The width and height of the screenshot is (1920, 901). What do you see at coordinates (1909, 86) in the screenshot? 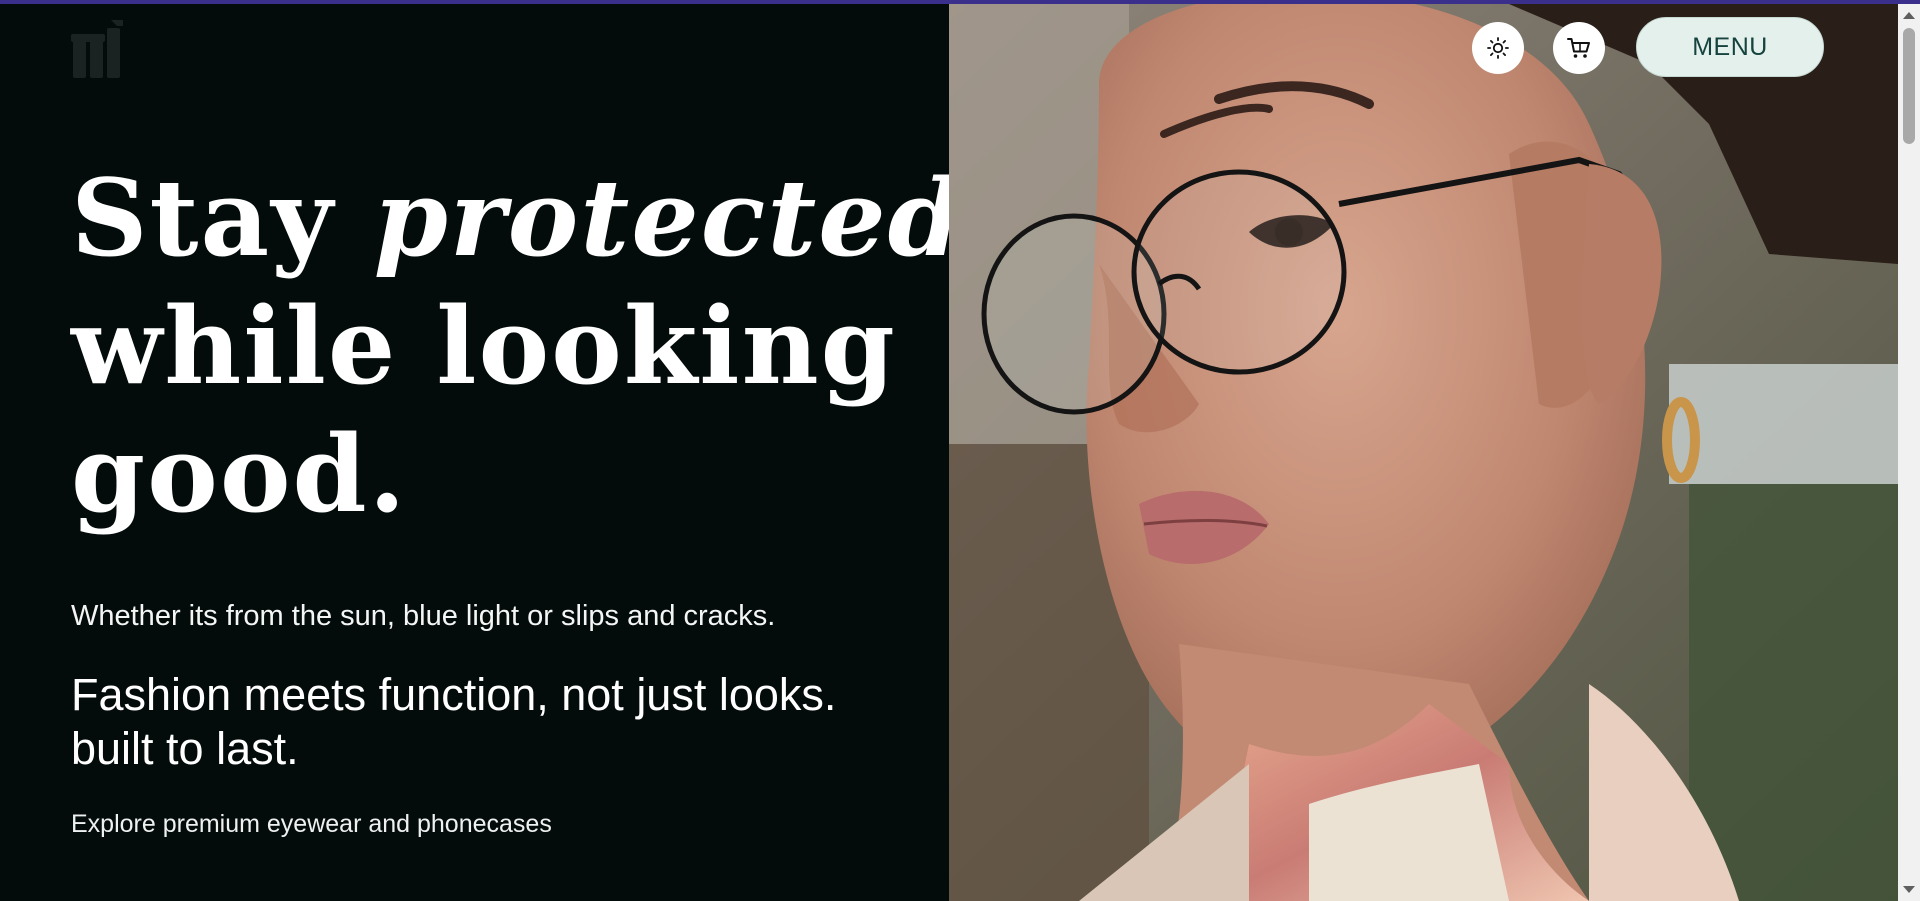
I see `scroll-thumb` at bounding box center [1909, 86].